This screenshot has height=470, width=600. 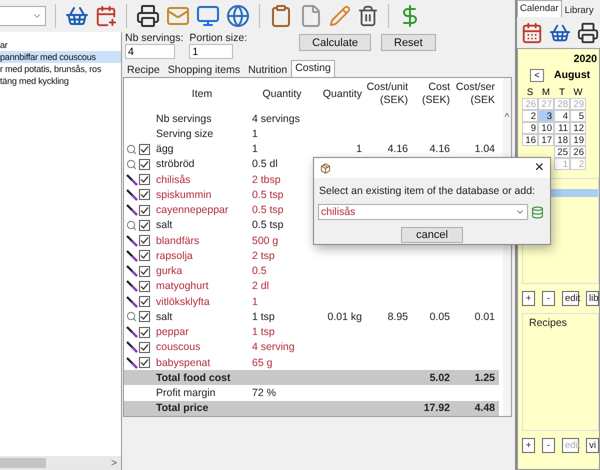 I want to click on meal-button: +, so click(x=528, y=298).